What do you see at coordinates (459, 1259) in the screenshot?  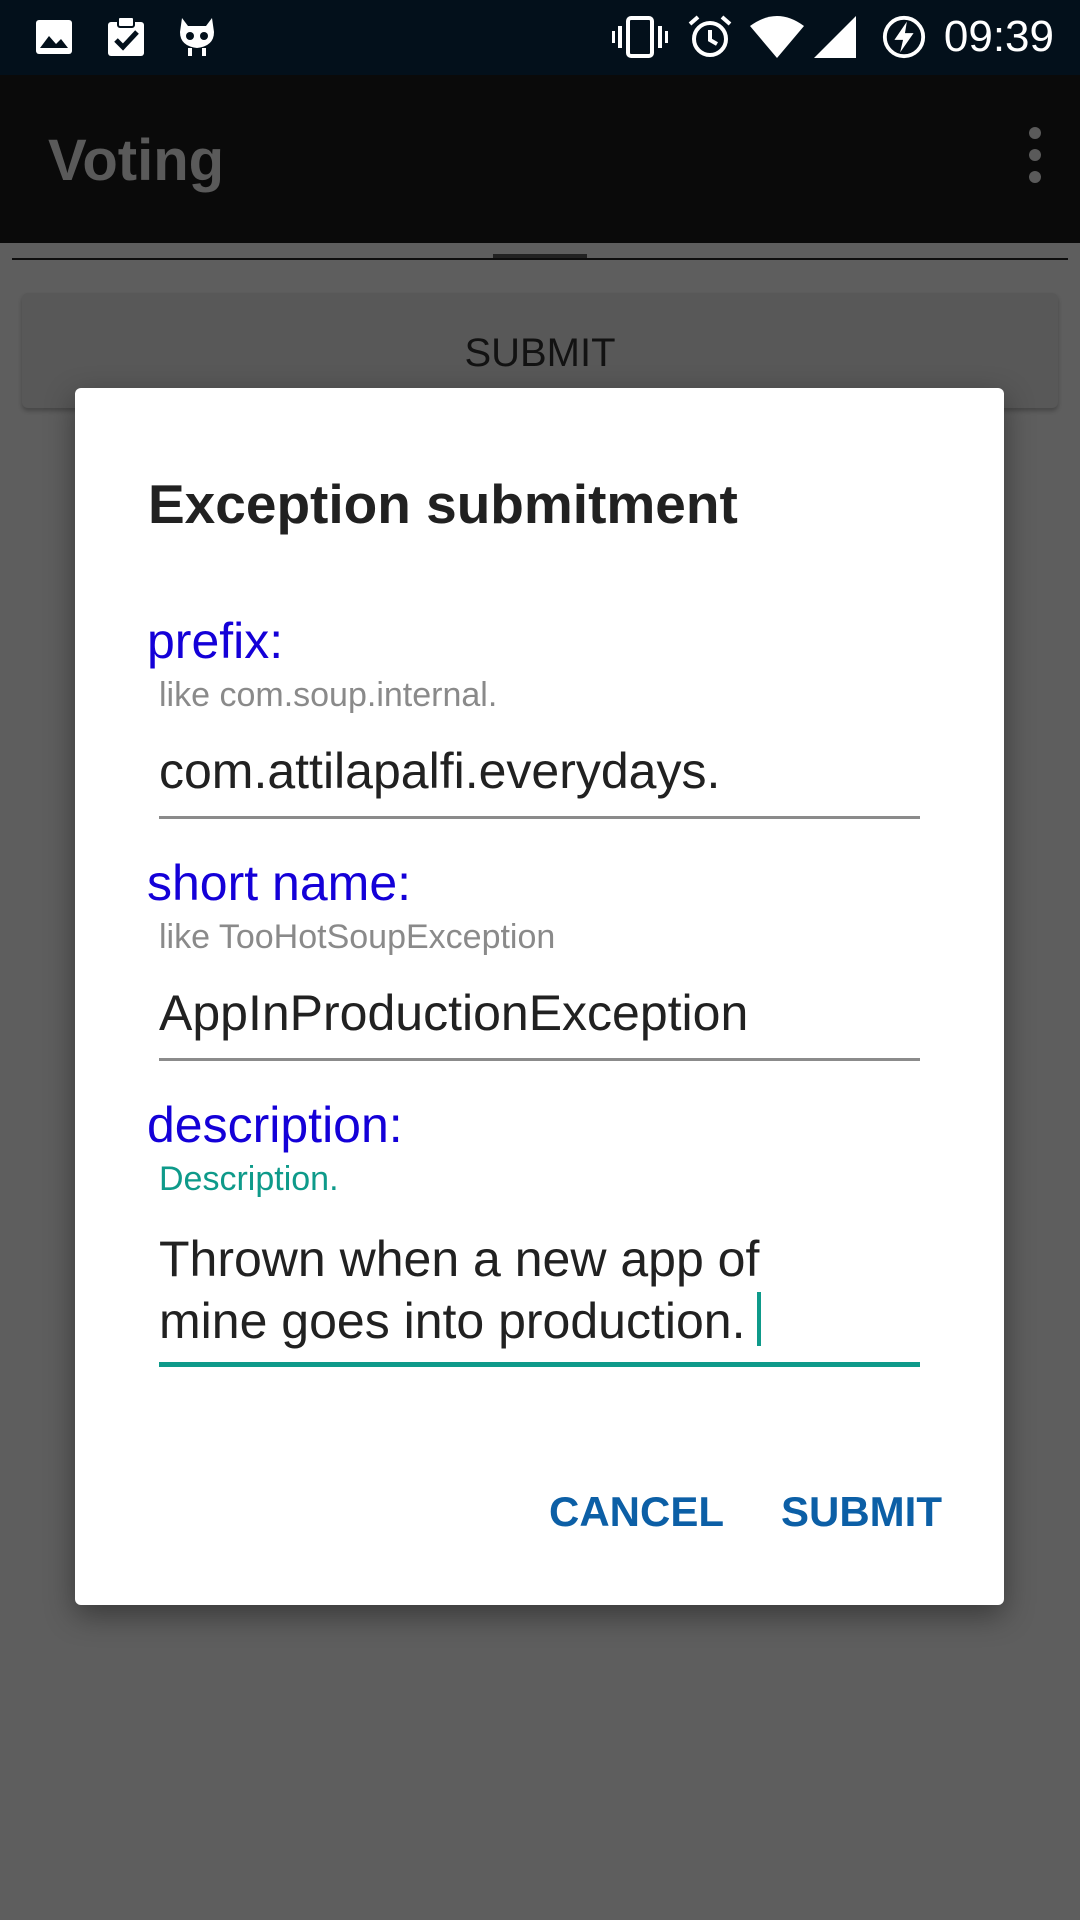 I see `description-line-1: Thrown when a new app of` at bounding box center [459, 1259].